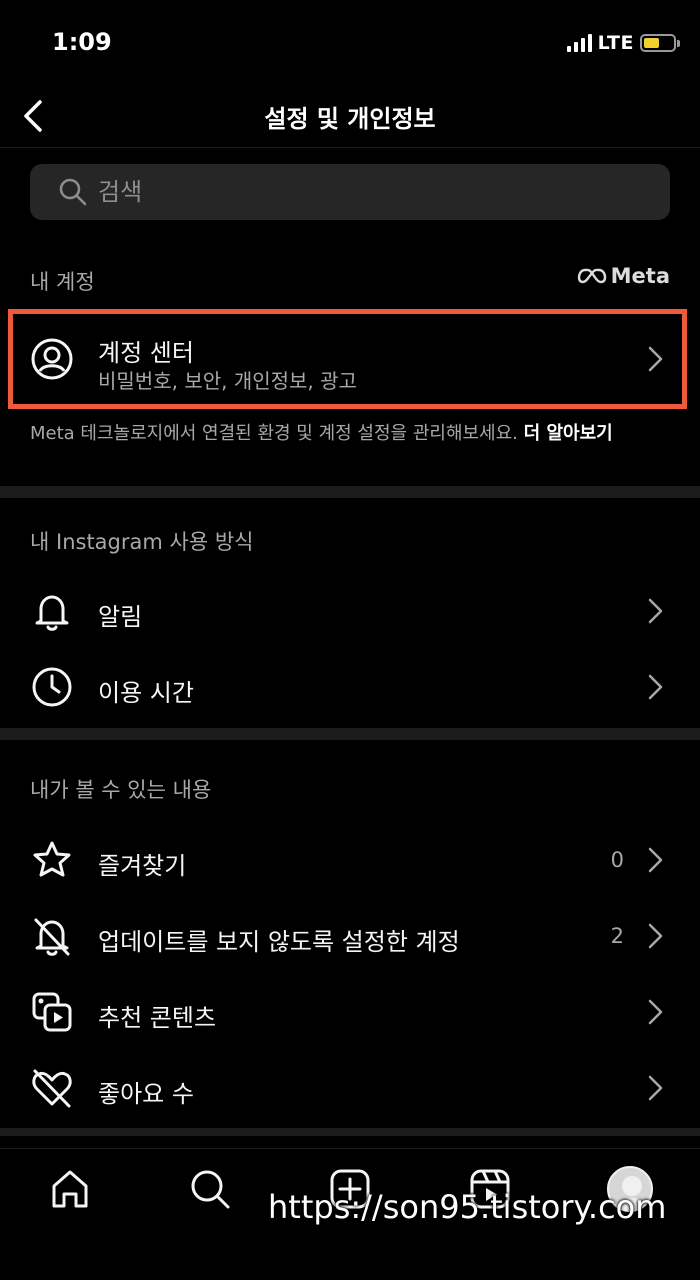 Image resolution: width=700 pixels, height=1280 pixels. I want to click on page-title: 설정 및 개인정보, so click(350, 119).